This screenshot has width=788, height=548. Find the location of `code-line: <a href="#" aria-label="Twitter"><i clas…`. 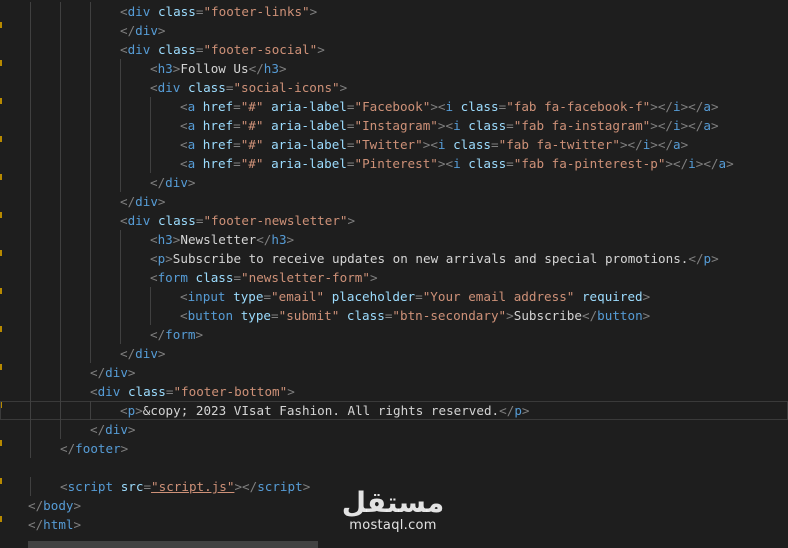

code-line: <a href="#" aria-label="Twitter"><i clas… is located at coordinates (394, 144).